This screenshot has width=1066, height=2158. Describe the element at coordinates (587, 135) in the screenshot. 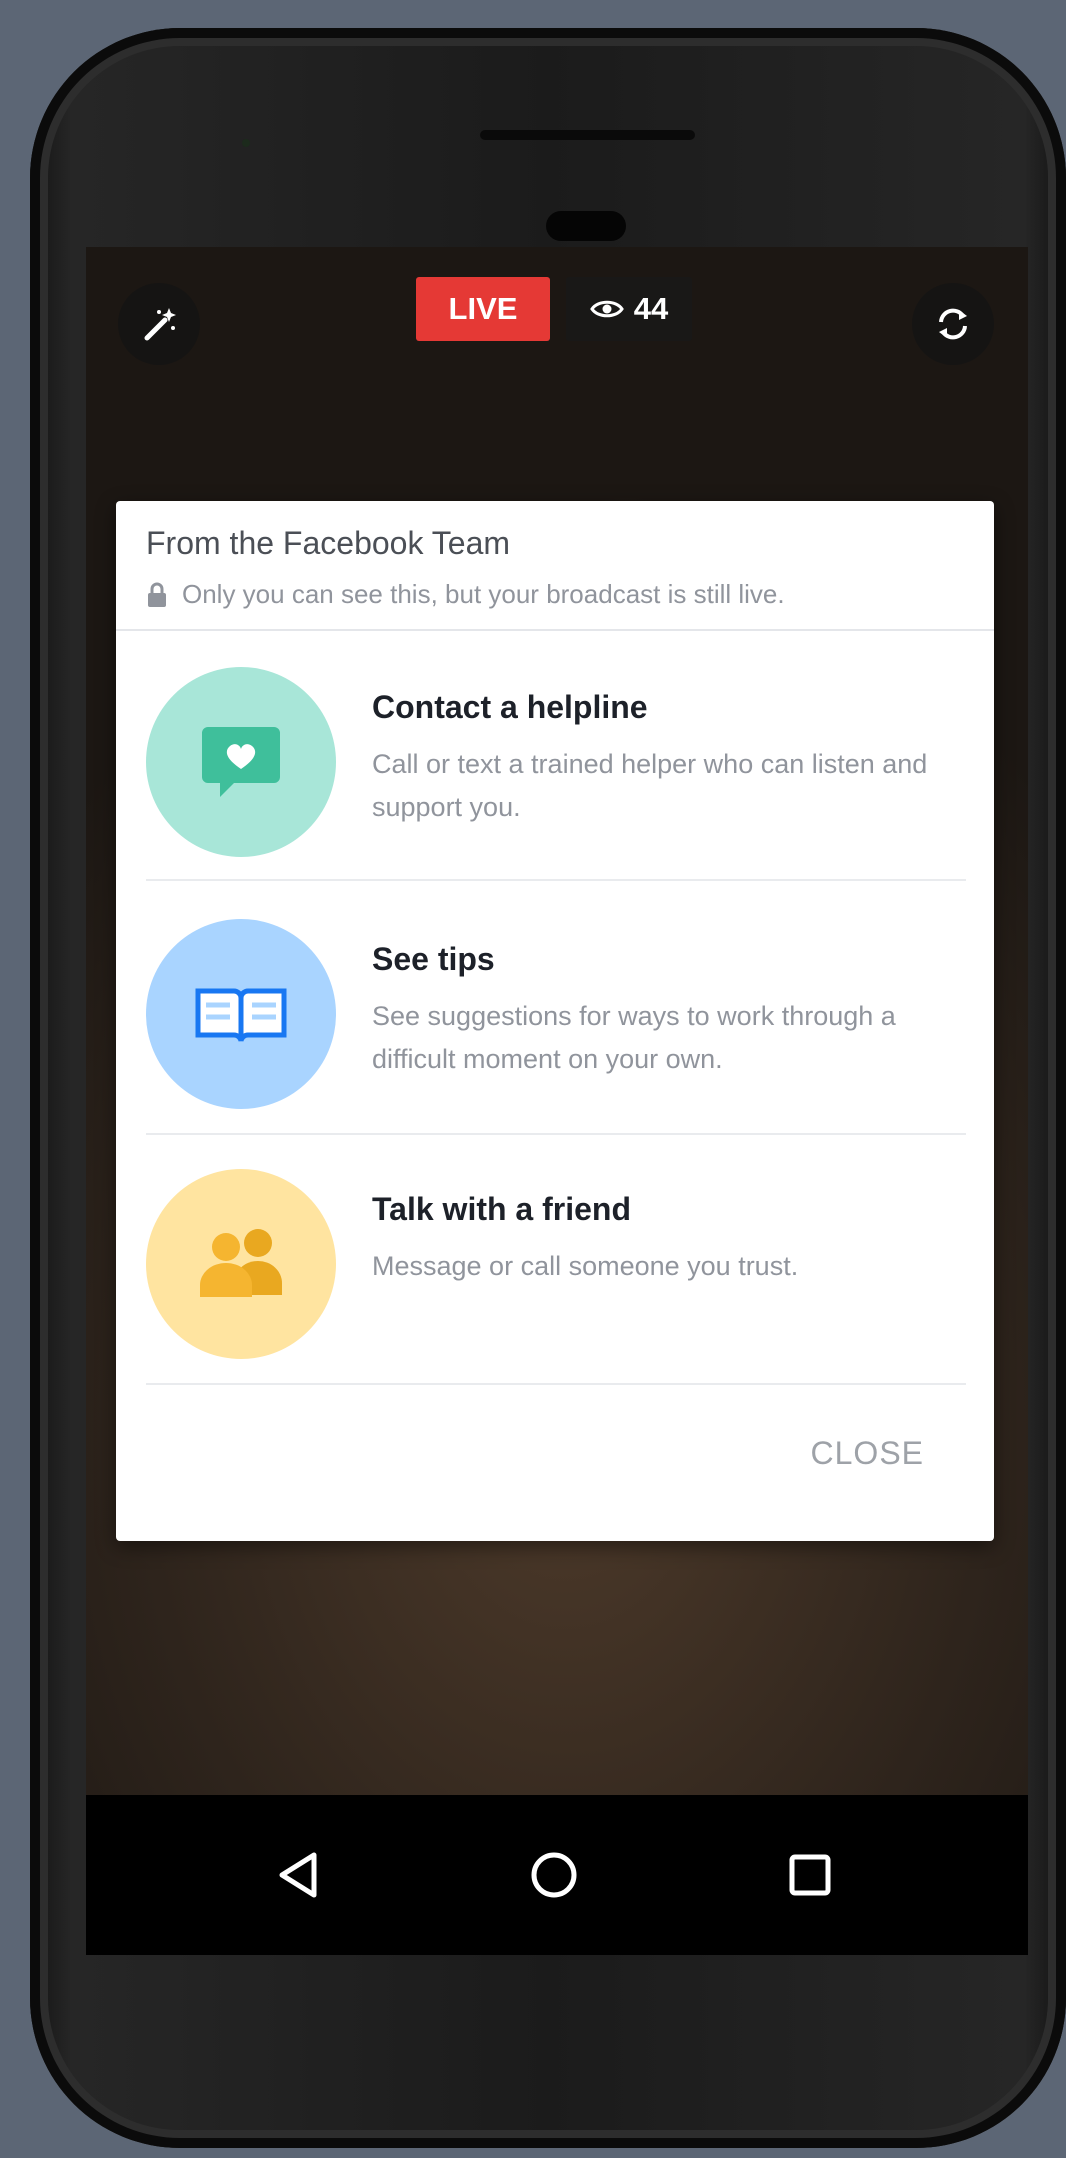

I see `earpiece-speaker` at that location.